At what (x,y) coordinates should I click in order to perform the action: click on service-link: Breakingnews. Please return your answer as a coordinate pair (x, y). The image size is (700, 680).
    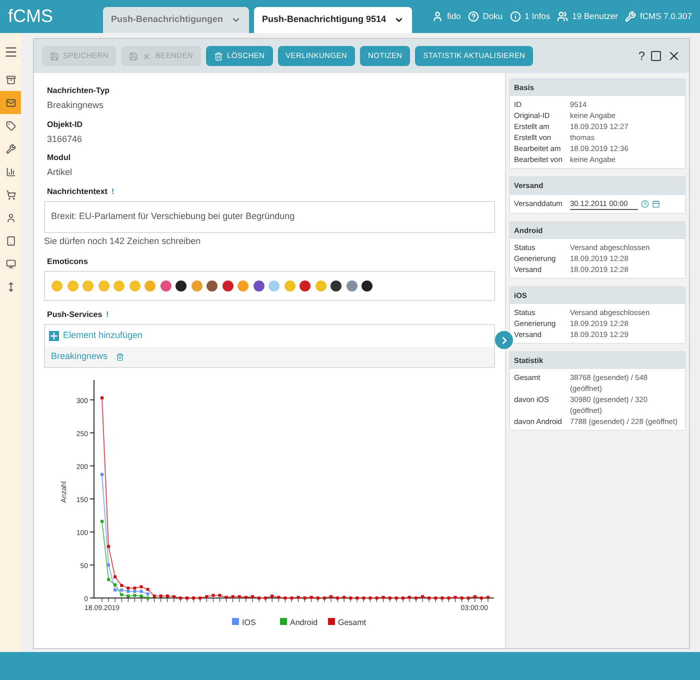
    Looking at the image, I should click on (79, 357).